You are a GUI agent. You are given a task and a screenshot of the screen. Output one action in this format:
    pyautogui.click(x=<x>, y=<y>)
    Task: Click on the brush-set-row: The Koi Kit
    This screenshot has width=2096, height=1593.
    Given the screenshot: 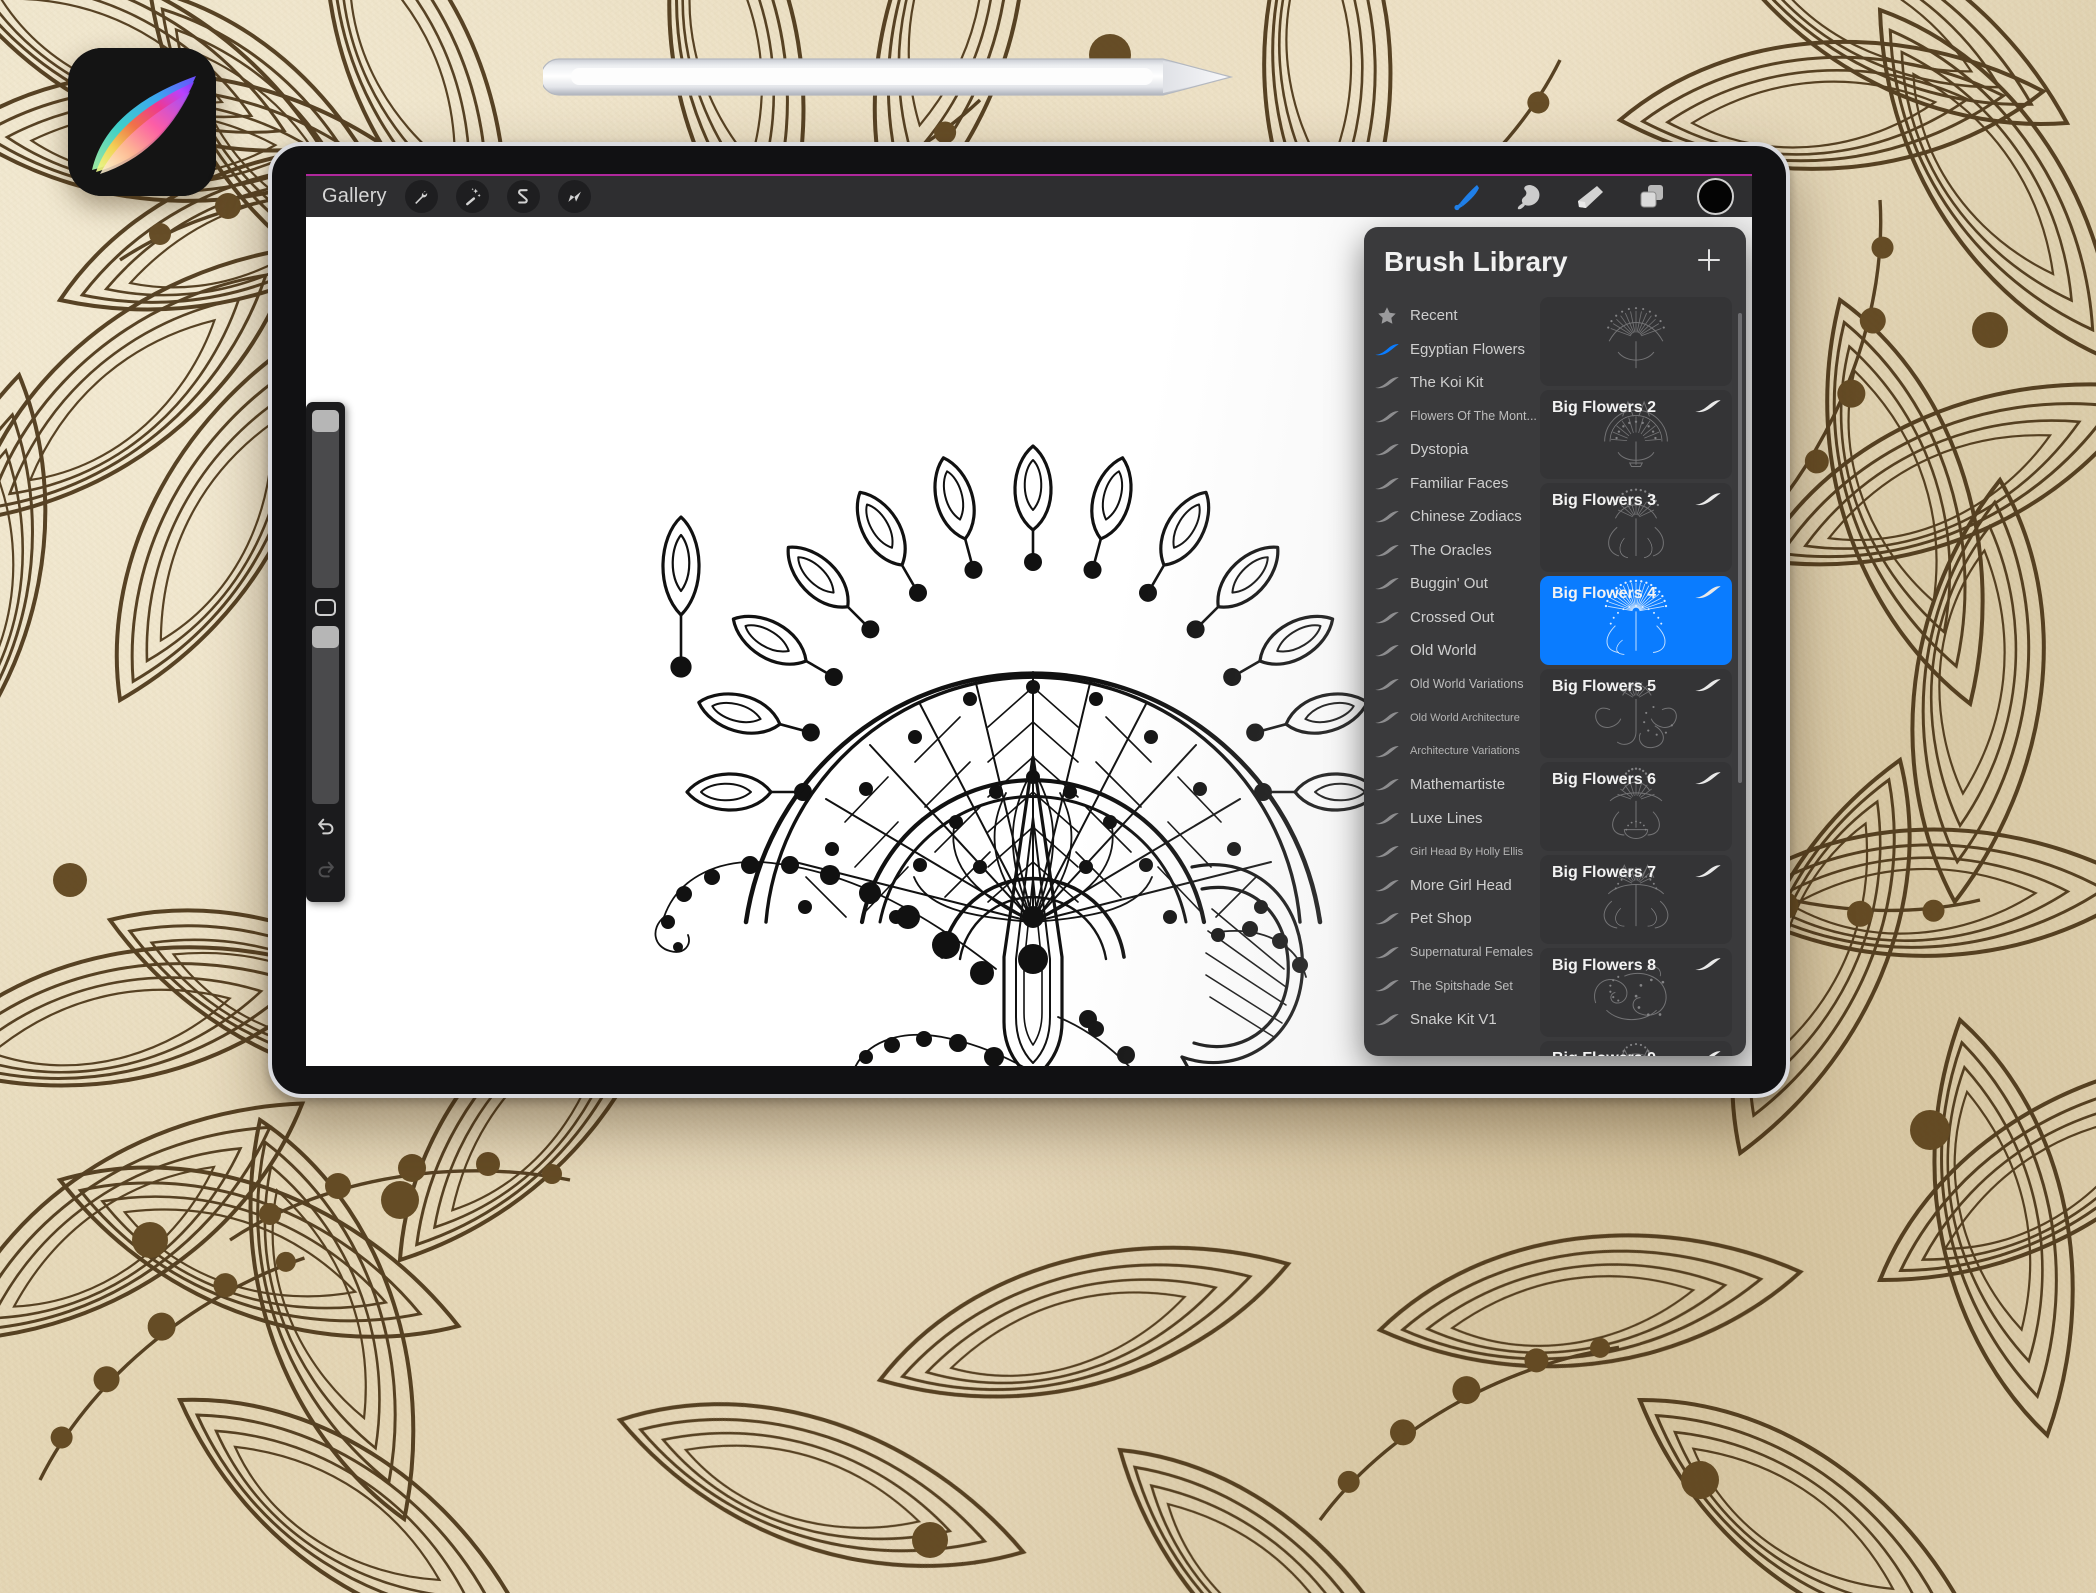 What is the action you would take?
    pyautogui.click(x=1452, y=383)
    